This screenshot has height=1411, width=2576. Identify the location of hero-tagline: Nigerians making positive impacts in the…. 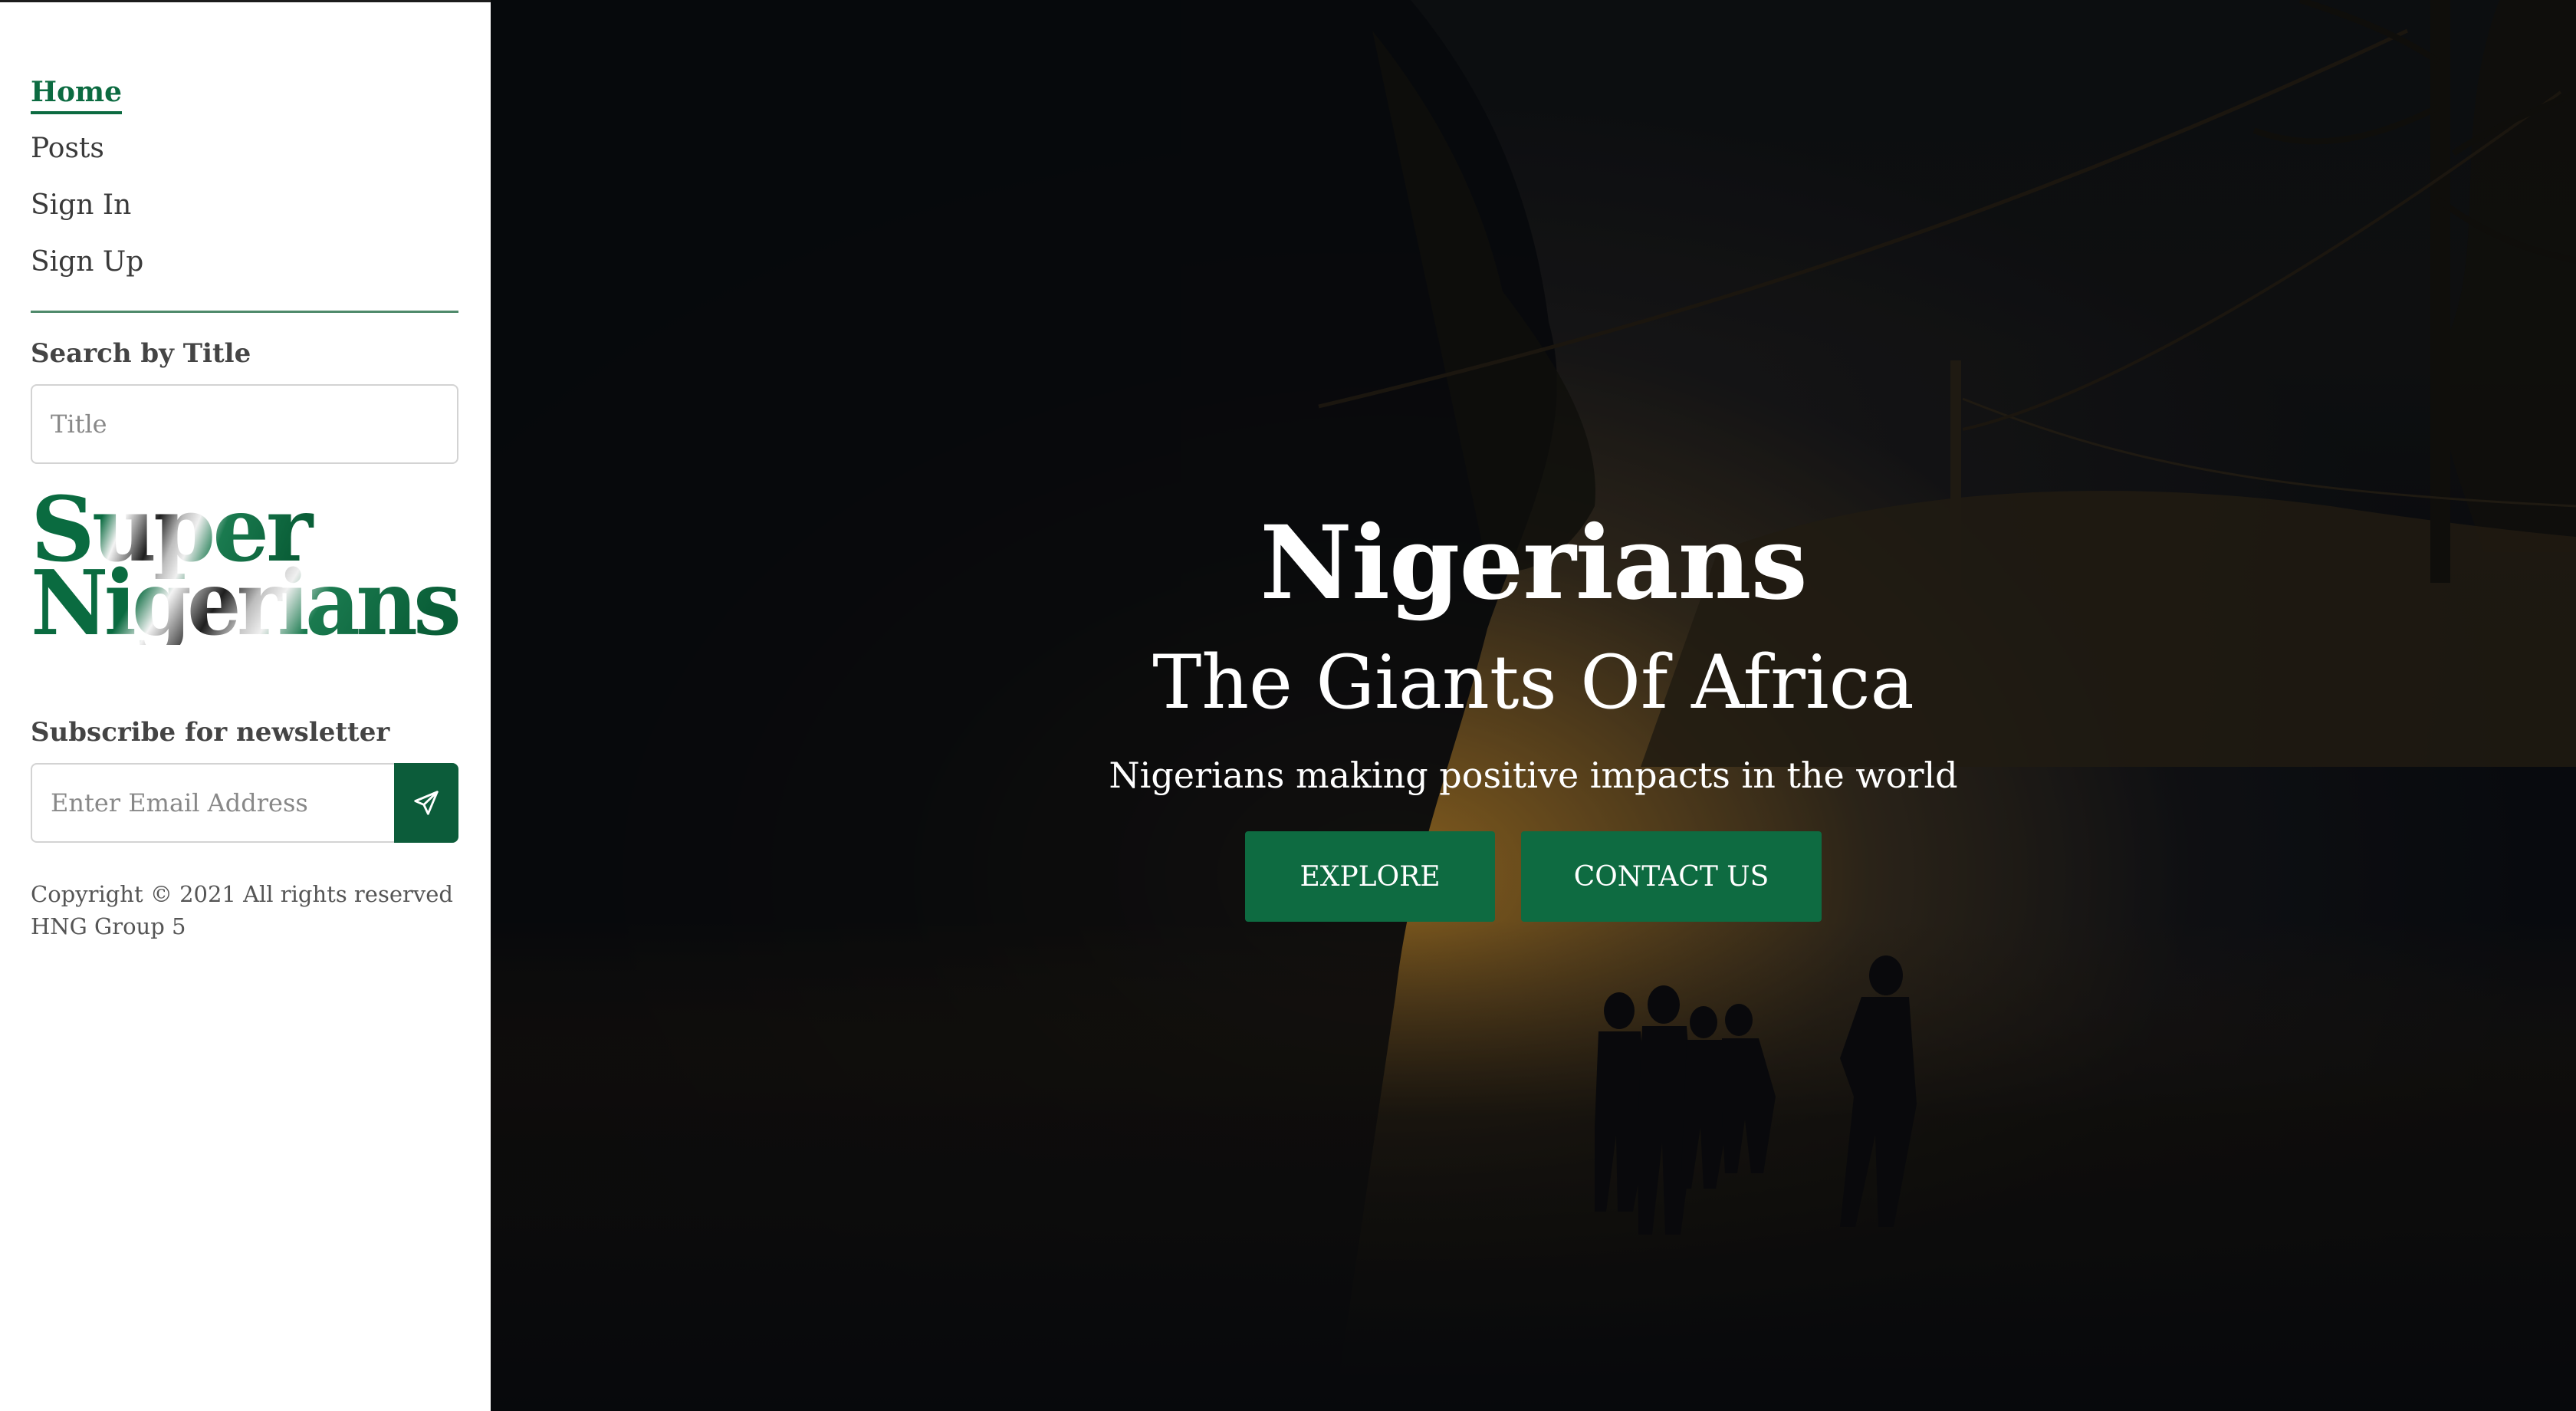
(1533, 776).